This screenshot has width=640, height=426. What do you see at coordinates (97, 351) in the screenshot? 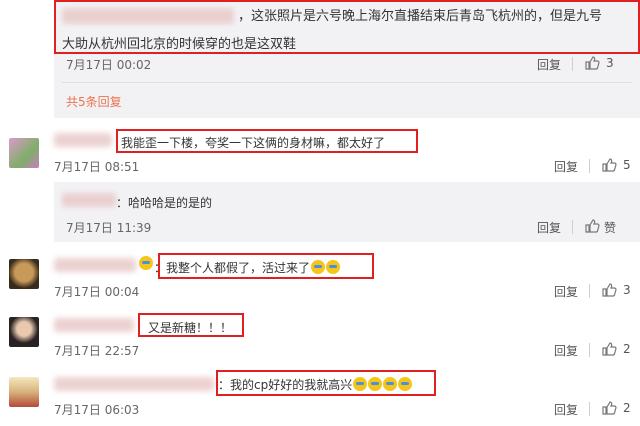
I see `comment-time: 7月17日 22:57` at bounding box center [97, 351].